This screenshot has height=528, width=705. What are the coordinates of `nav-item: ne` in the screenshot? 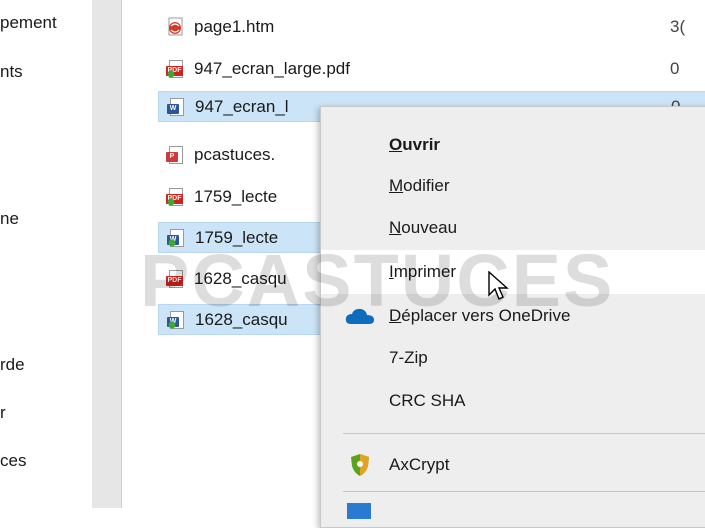 It's located at (9, 219).